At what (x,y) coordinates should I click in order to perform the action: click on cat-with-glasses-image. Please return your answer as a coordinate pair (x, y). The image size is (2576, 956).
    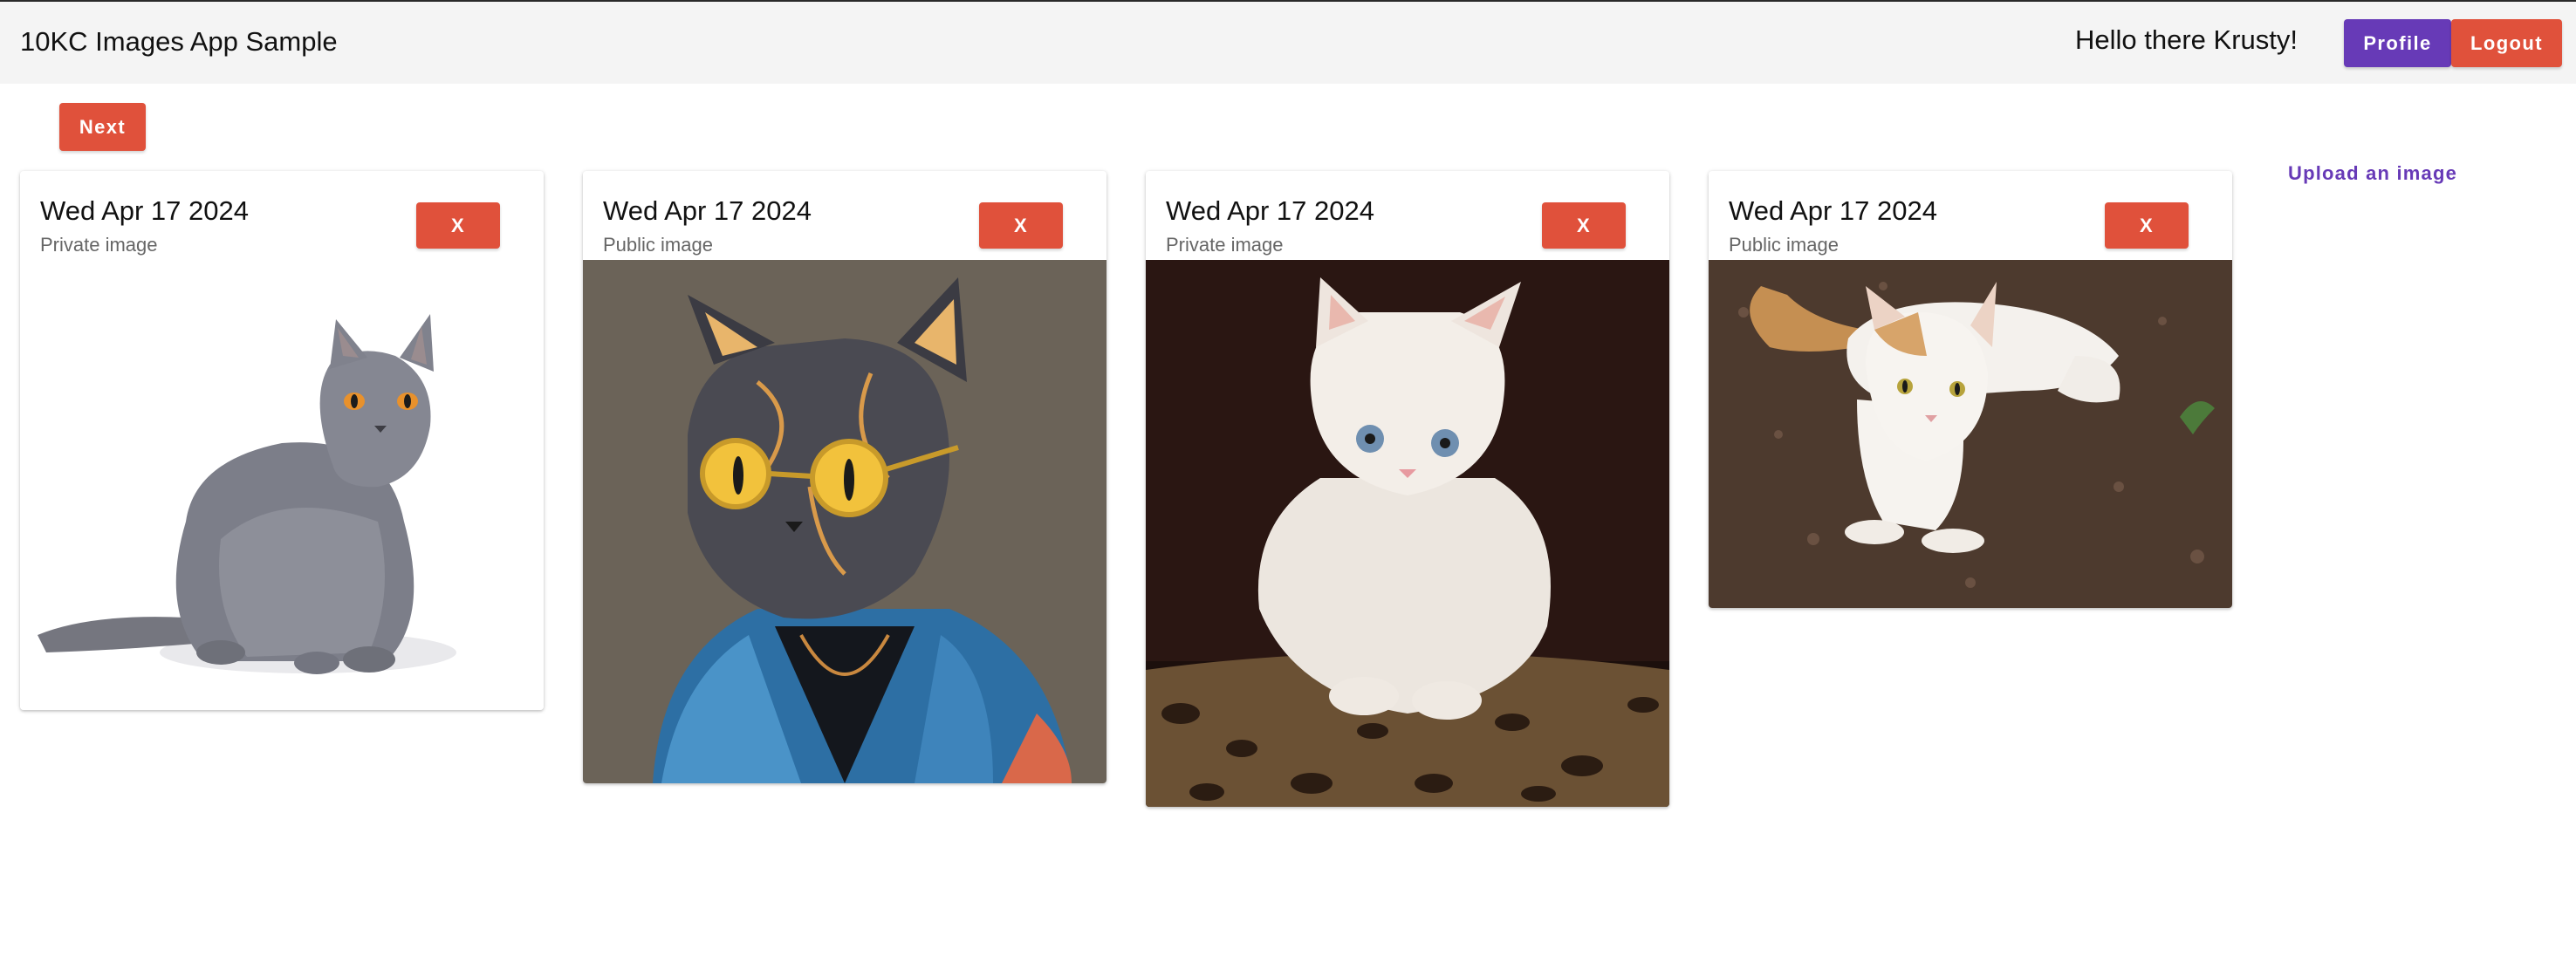
    Looking at the image, I should click on (845, 521).